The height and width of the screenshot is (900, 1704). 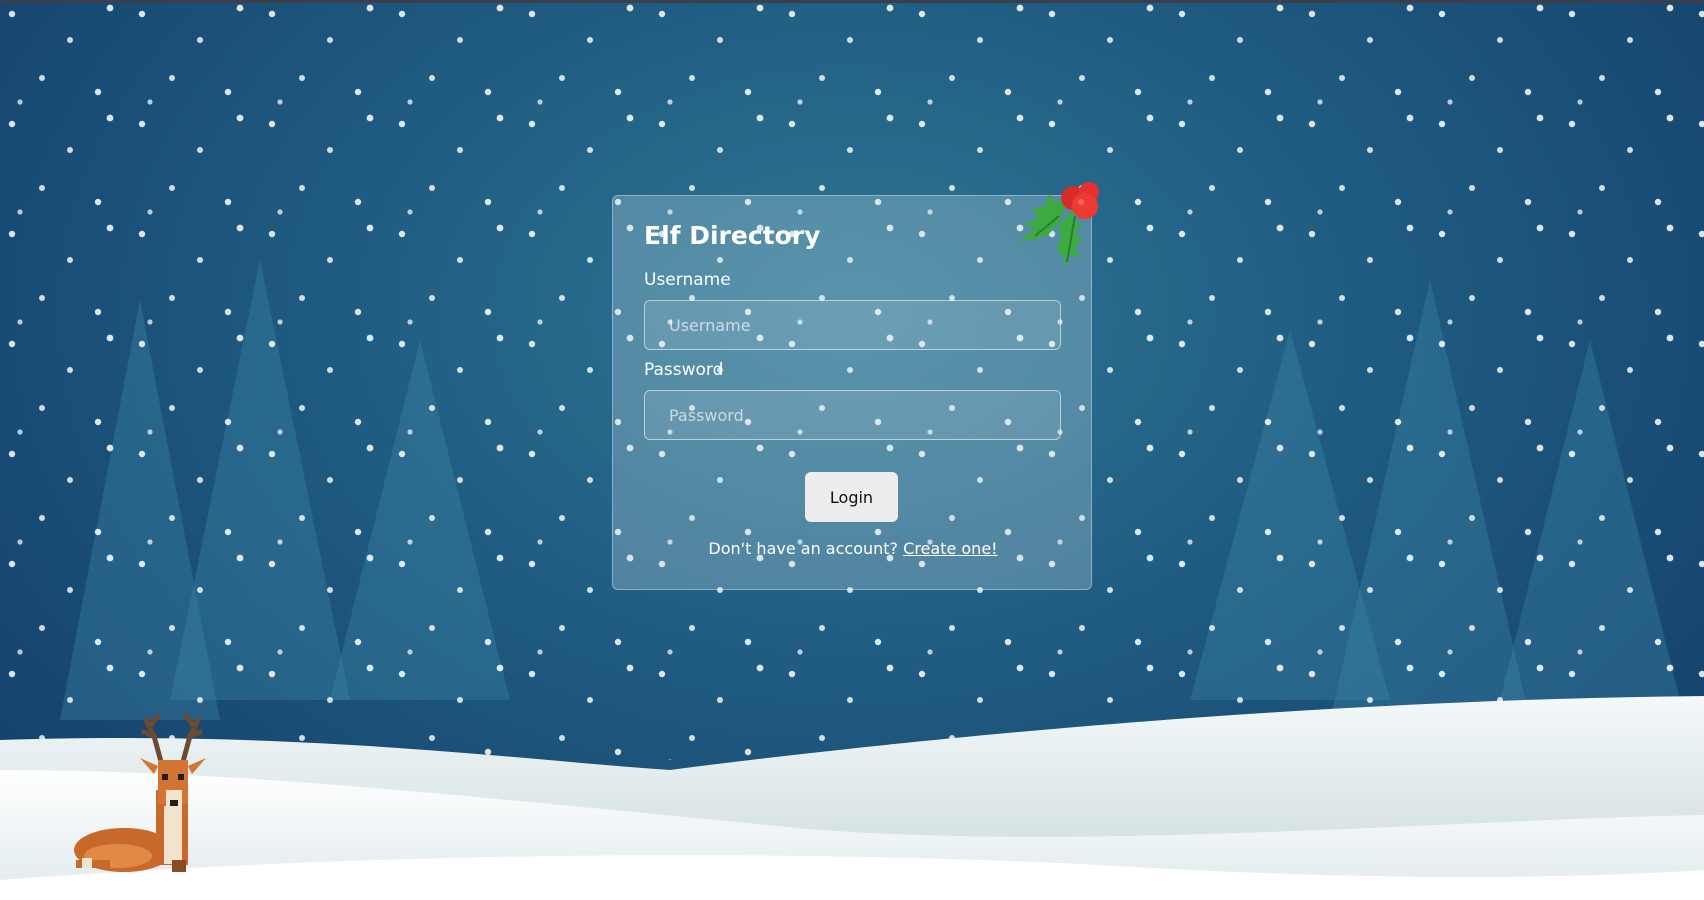 What do you see at coordinates (852, 325) in the screenshot?
I see `username-input` at bounding box center [852, 325].